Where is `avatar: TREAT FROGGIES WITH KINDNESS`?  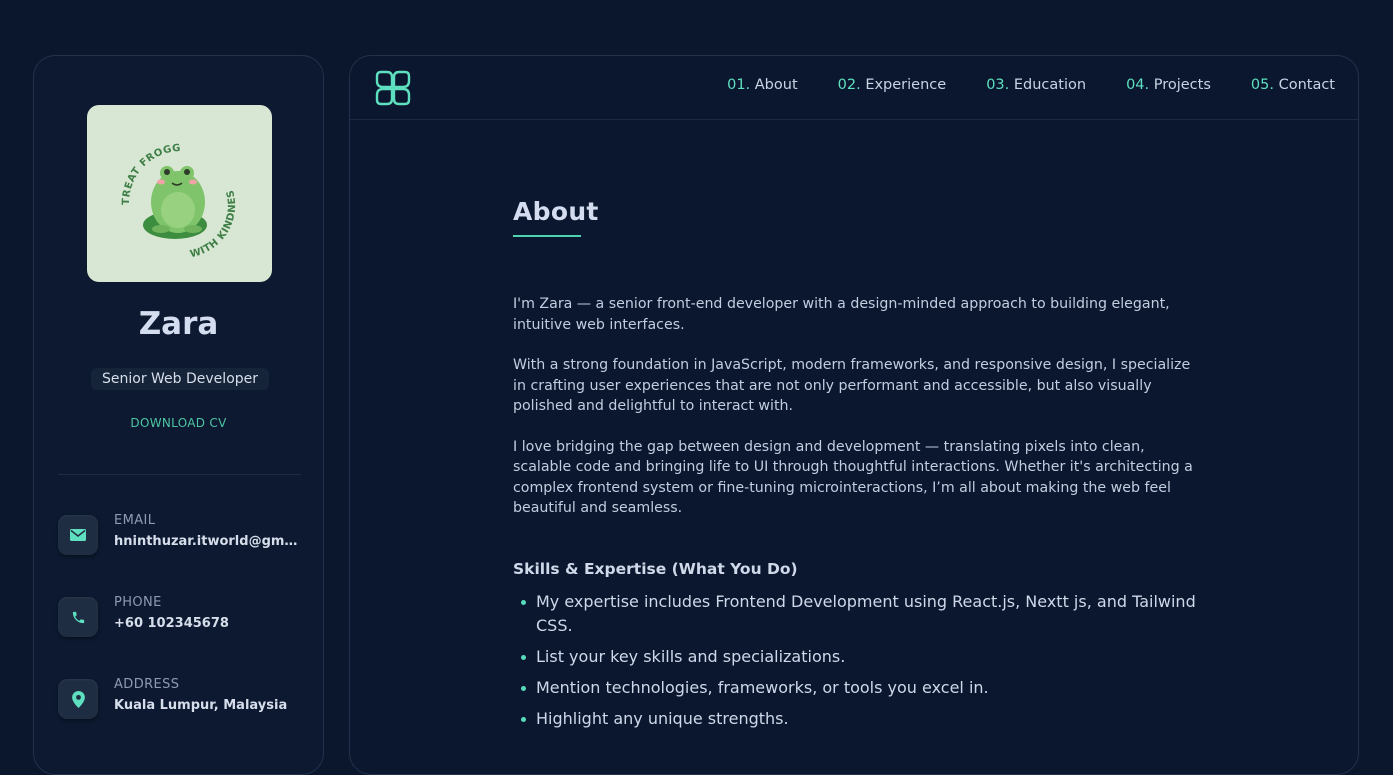 avatar: TREAT FROGGIES WITH KINDNESS is located at coordinates (179, 193).